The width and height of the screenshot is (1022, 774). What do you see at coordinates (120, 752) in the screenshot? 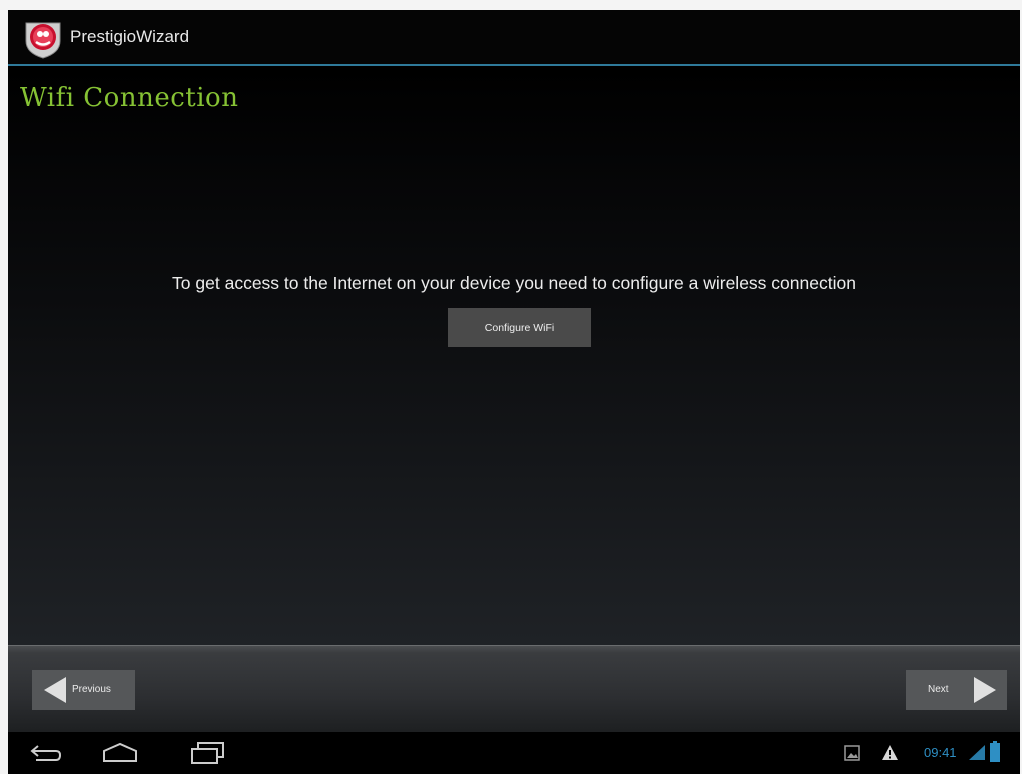
I see `home-icon` at bounding box center [120, 752].